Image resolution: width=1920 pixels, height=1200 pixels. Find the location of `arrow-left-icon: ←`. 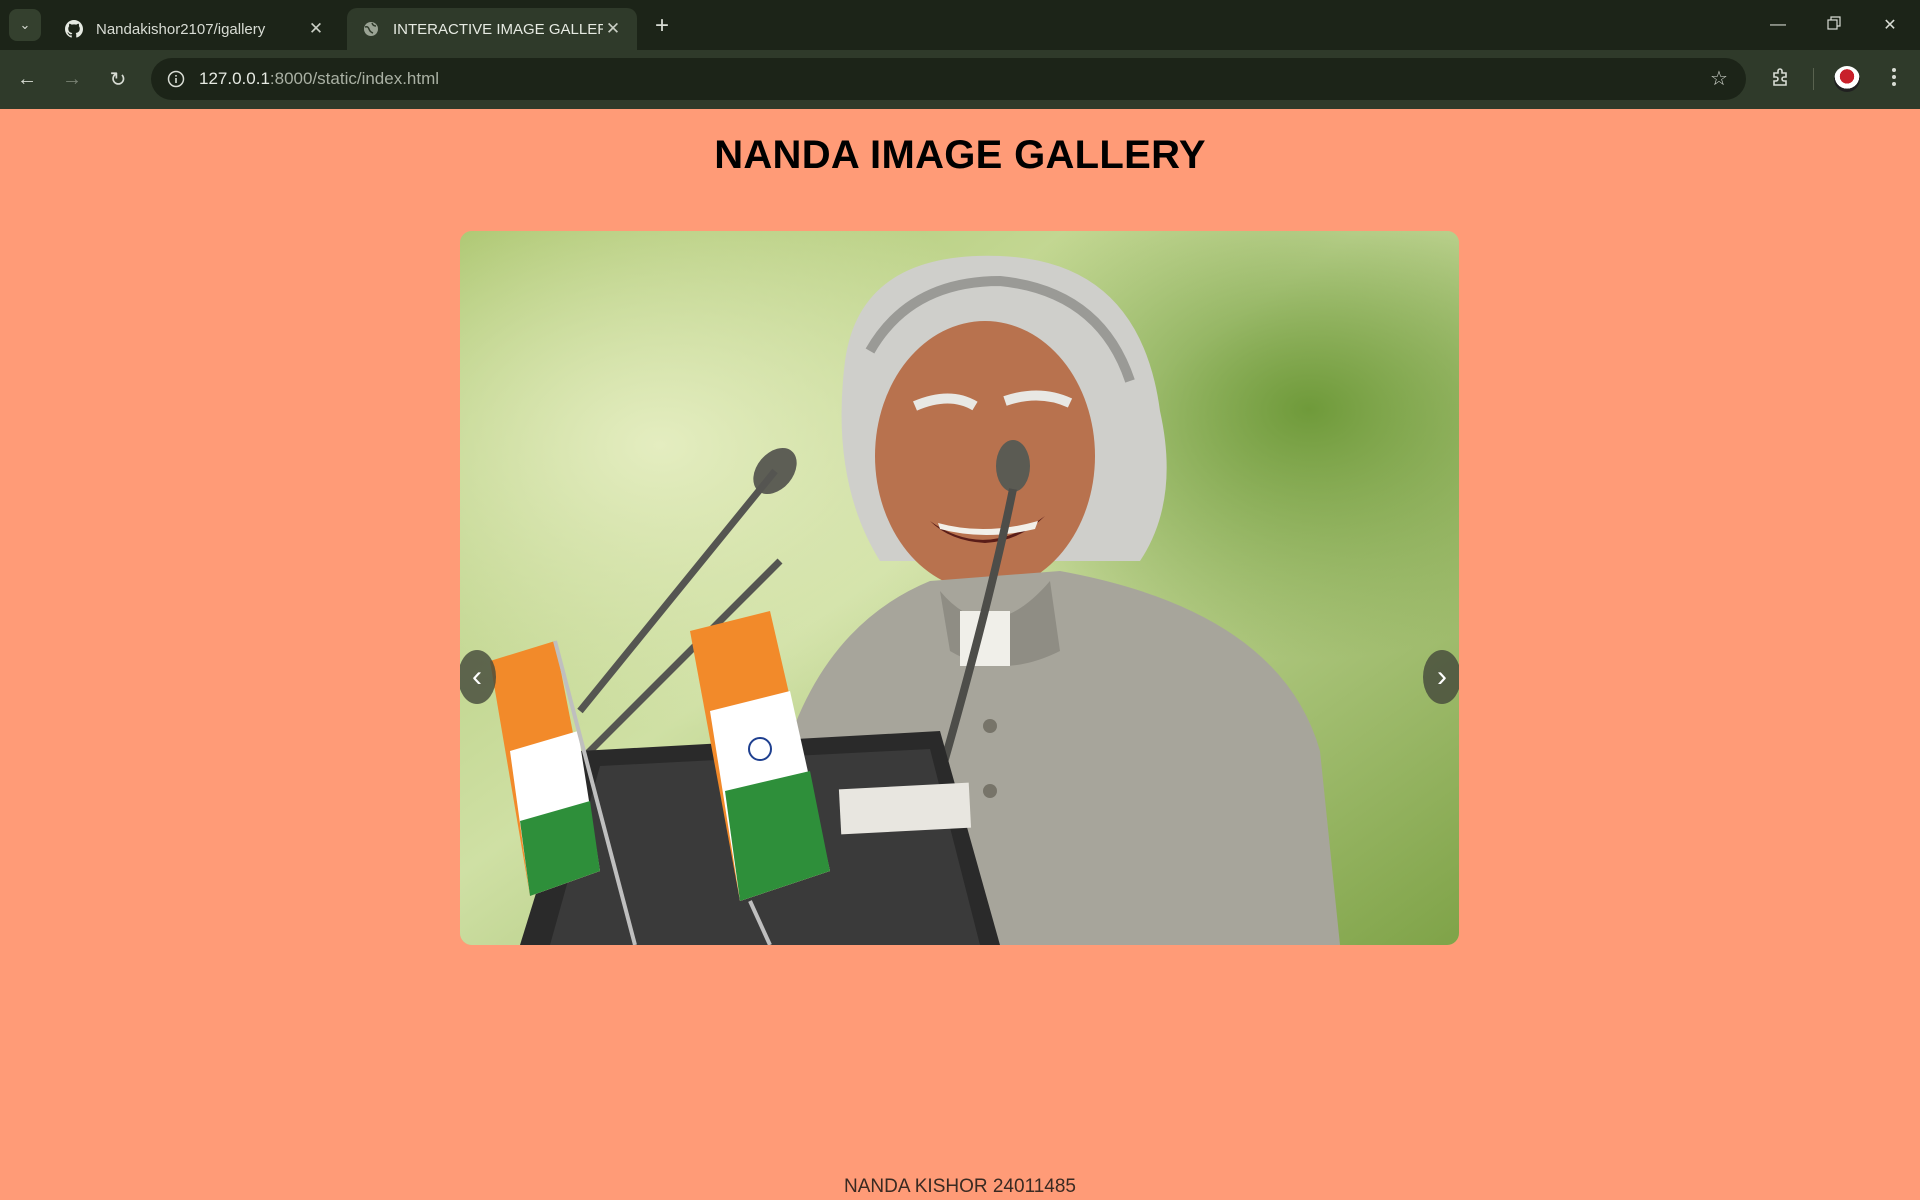

arrow-left-icon: ← is located at coordinates (27, 78).